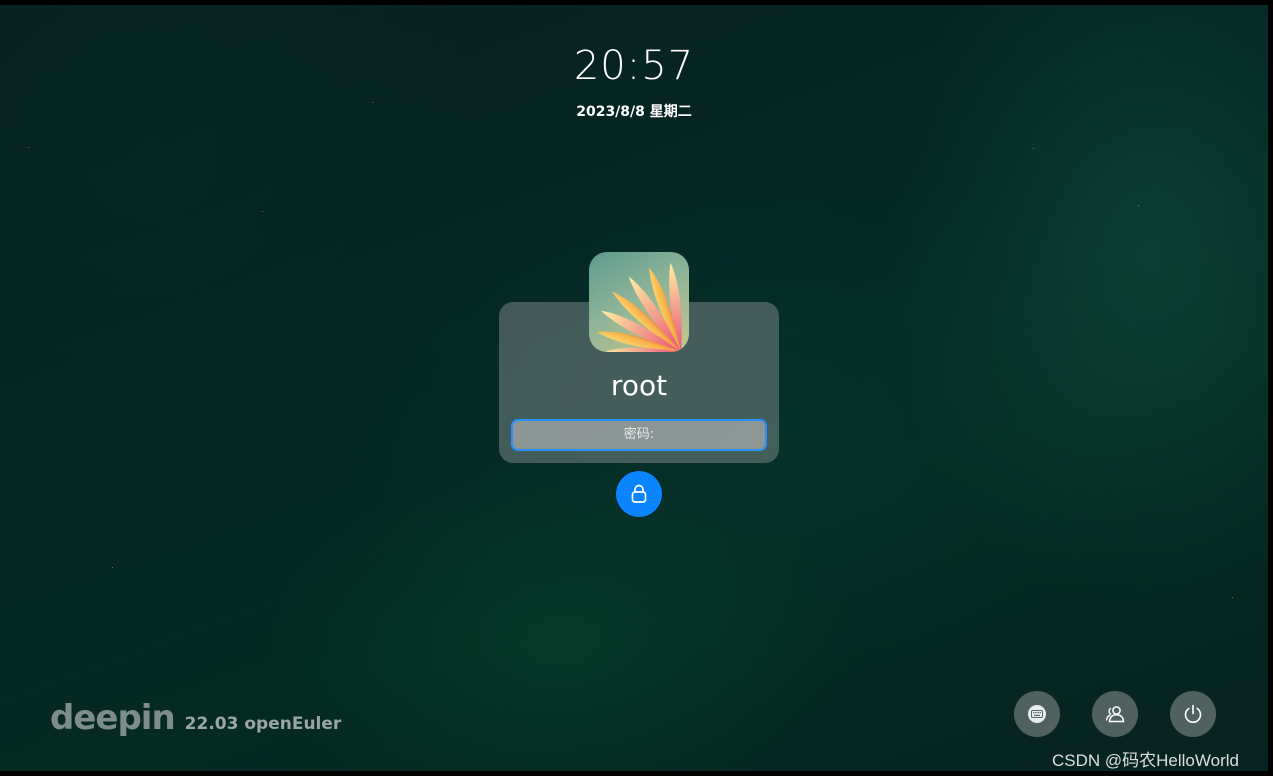 The width and height of the screenshot is (1273, 776). I want to click on clock-date: 2023/8/8 星期二, so click(634, 112).